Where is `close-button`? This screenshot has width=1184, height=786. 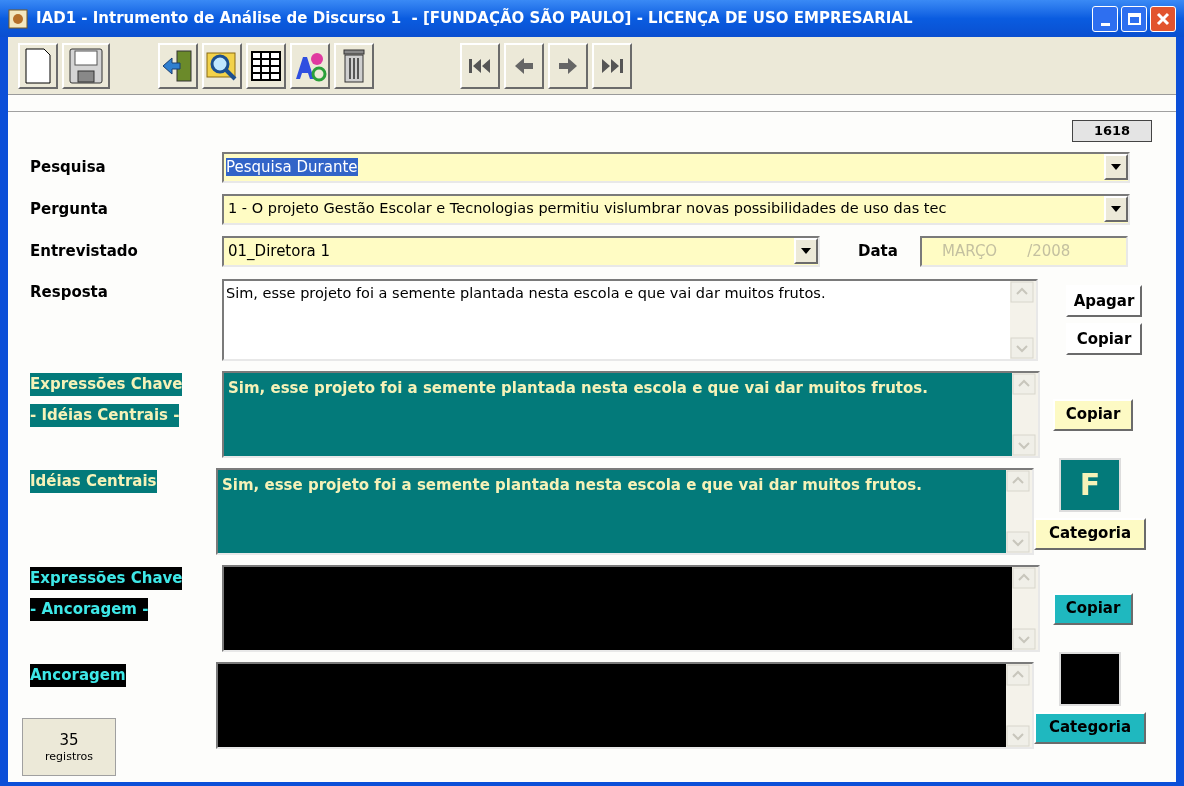
close-button is located at coordinates (1163, 18).